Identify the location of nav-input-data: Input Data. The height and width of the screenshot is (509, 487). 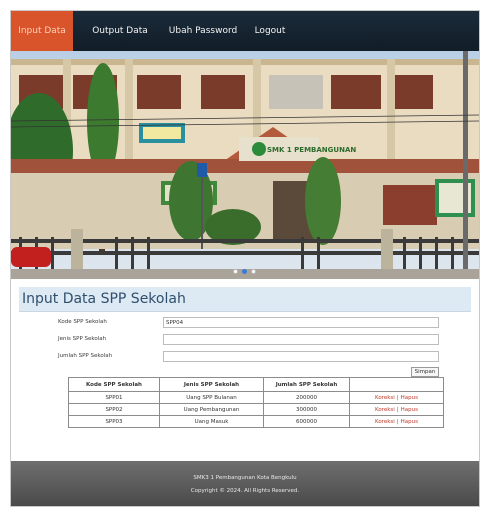
(42, 31).